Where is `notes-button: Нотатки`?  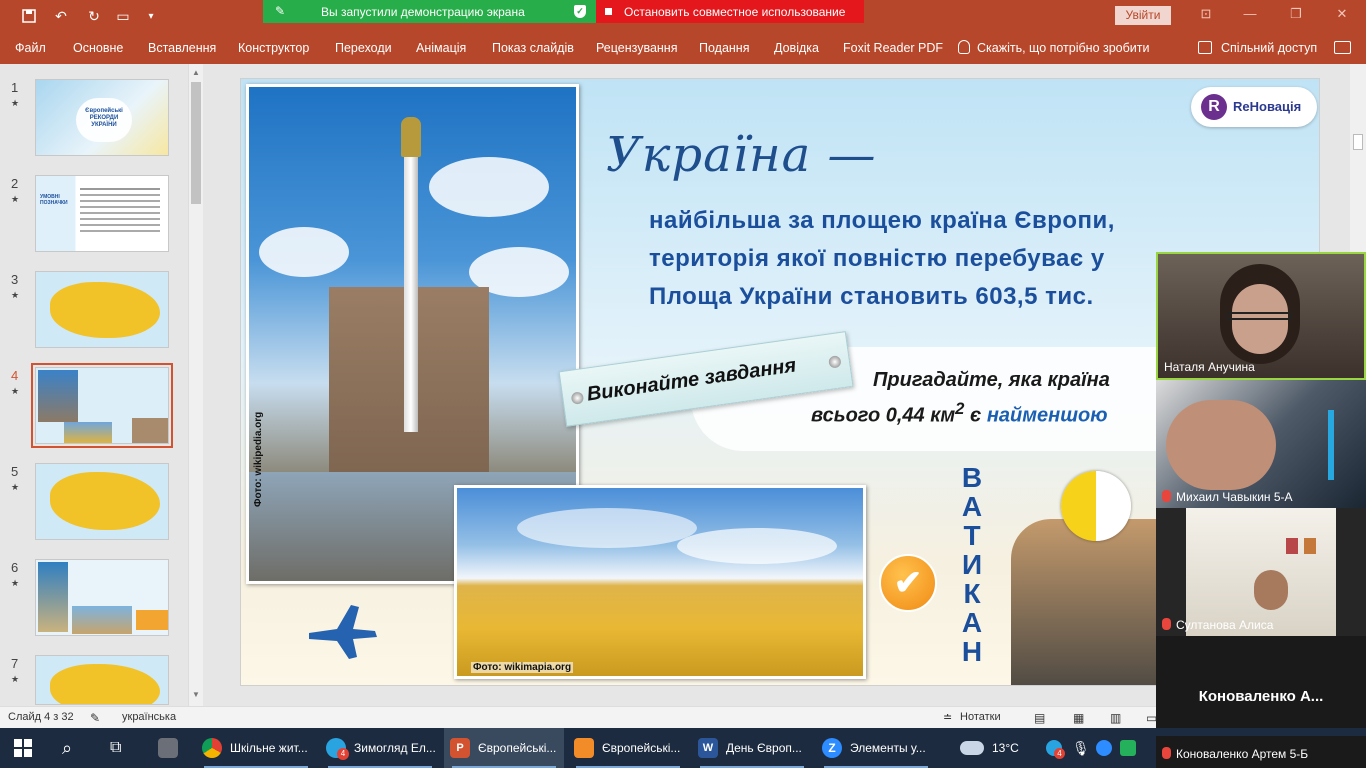 notes-button: Нотатки is located at coordinates (980, 717).